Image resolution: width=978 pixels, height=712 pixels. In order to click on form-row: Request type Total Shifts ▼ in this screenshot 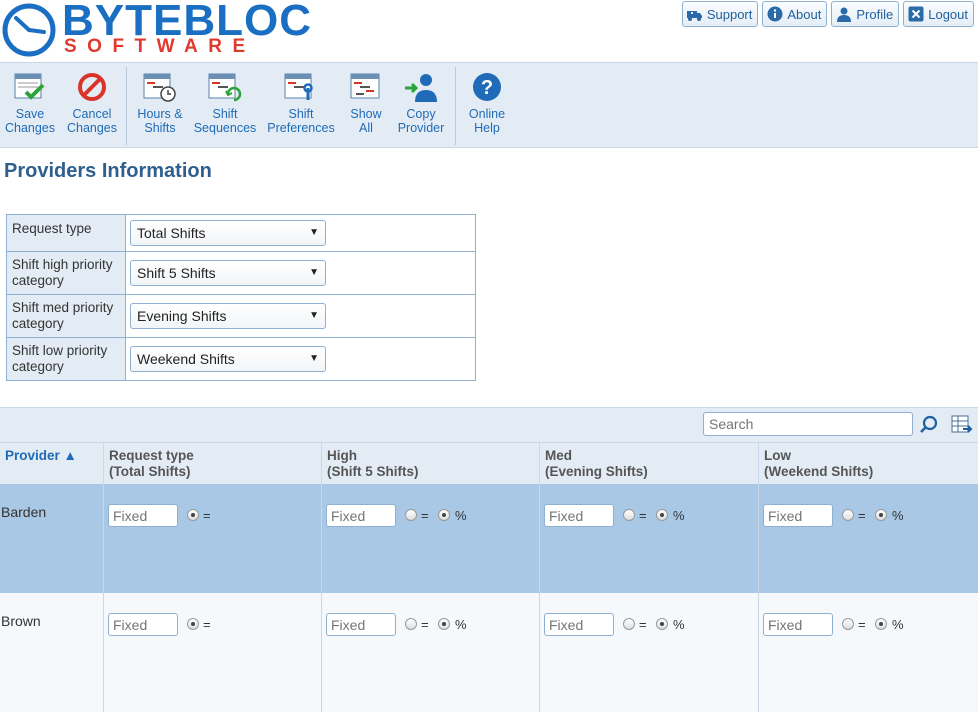, I will do `click(241, 233)`.